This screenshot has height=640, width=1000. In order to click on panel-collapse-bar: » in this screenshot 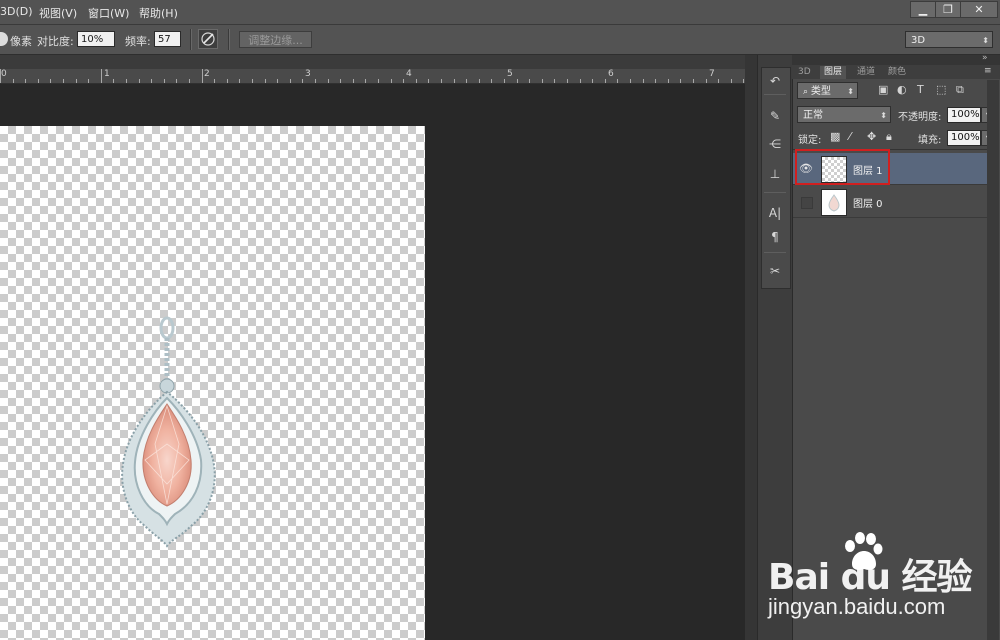, I will do `click(896, 59)`.